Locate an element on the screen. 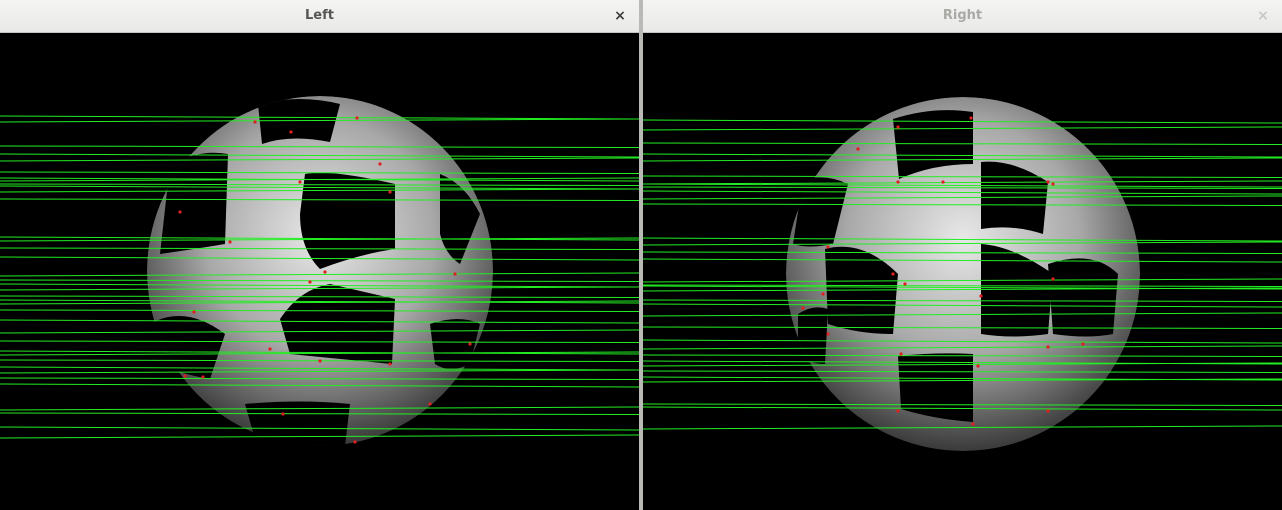  right-window-titlebar: Right × is located at coordinates (962, 16).